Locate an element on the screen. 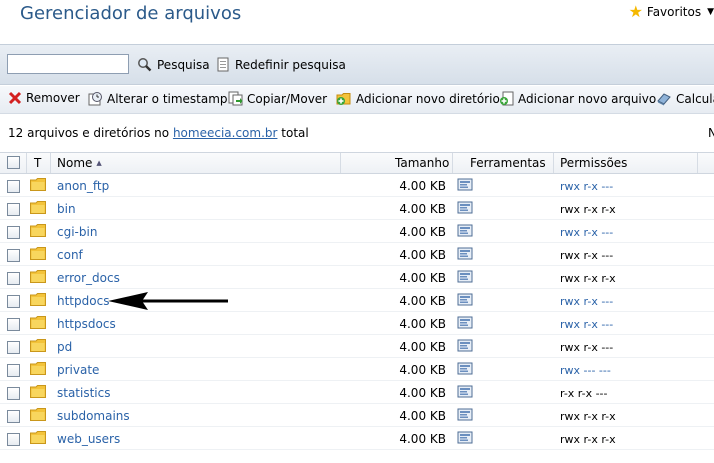  add-file-label: Adicionar novo arquivo is located at coordinates (587, 98).